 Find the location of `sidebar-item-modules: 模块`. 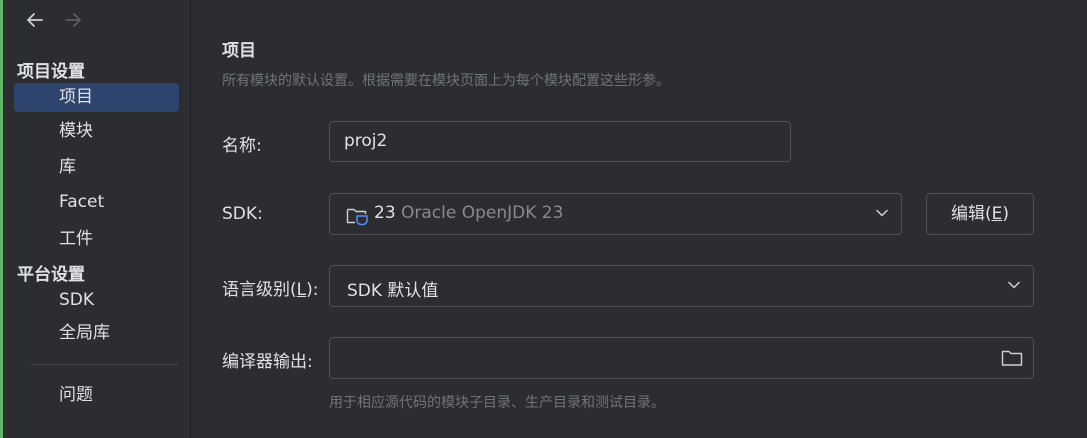

sidebar-item-modules: 模块 is located at coordinates (96, 131).